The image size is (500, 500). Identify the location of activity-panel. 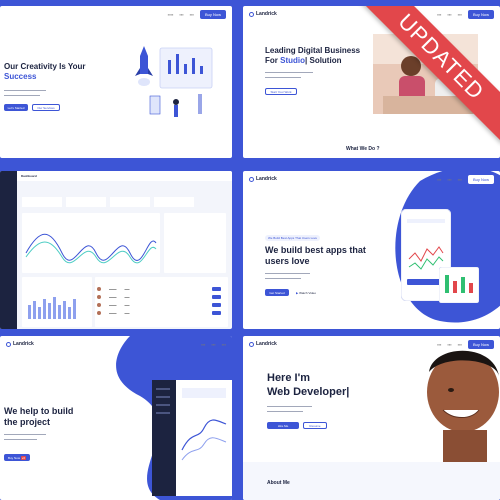
(195, 243).